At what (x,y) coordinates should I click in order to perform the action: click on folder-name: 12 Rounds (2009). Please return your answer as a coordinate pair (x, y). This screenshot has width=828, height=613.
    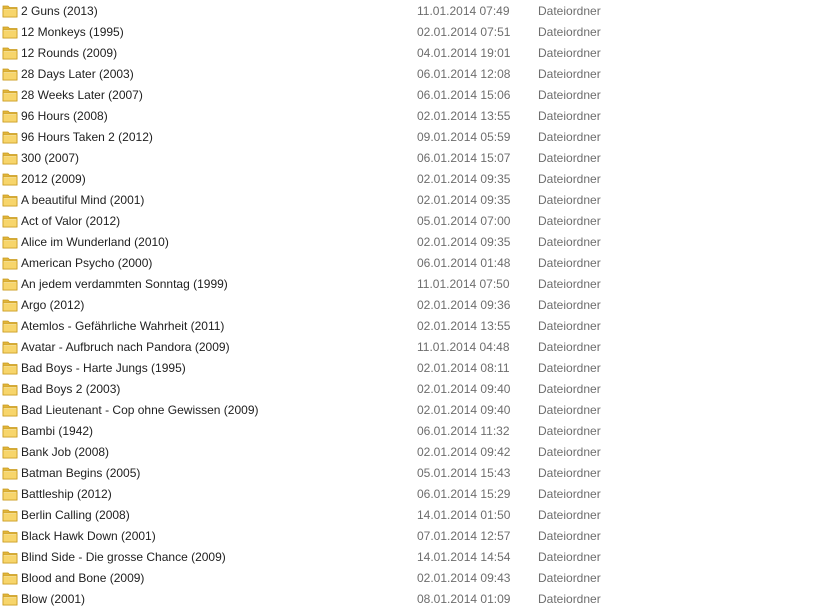
    Looking at the image, I should click on (69, 53).